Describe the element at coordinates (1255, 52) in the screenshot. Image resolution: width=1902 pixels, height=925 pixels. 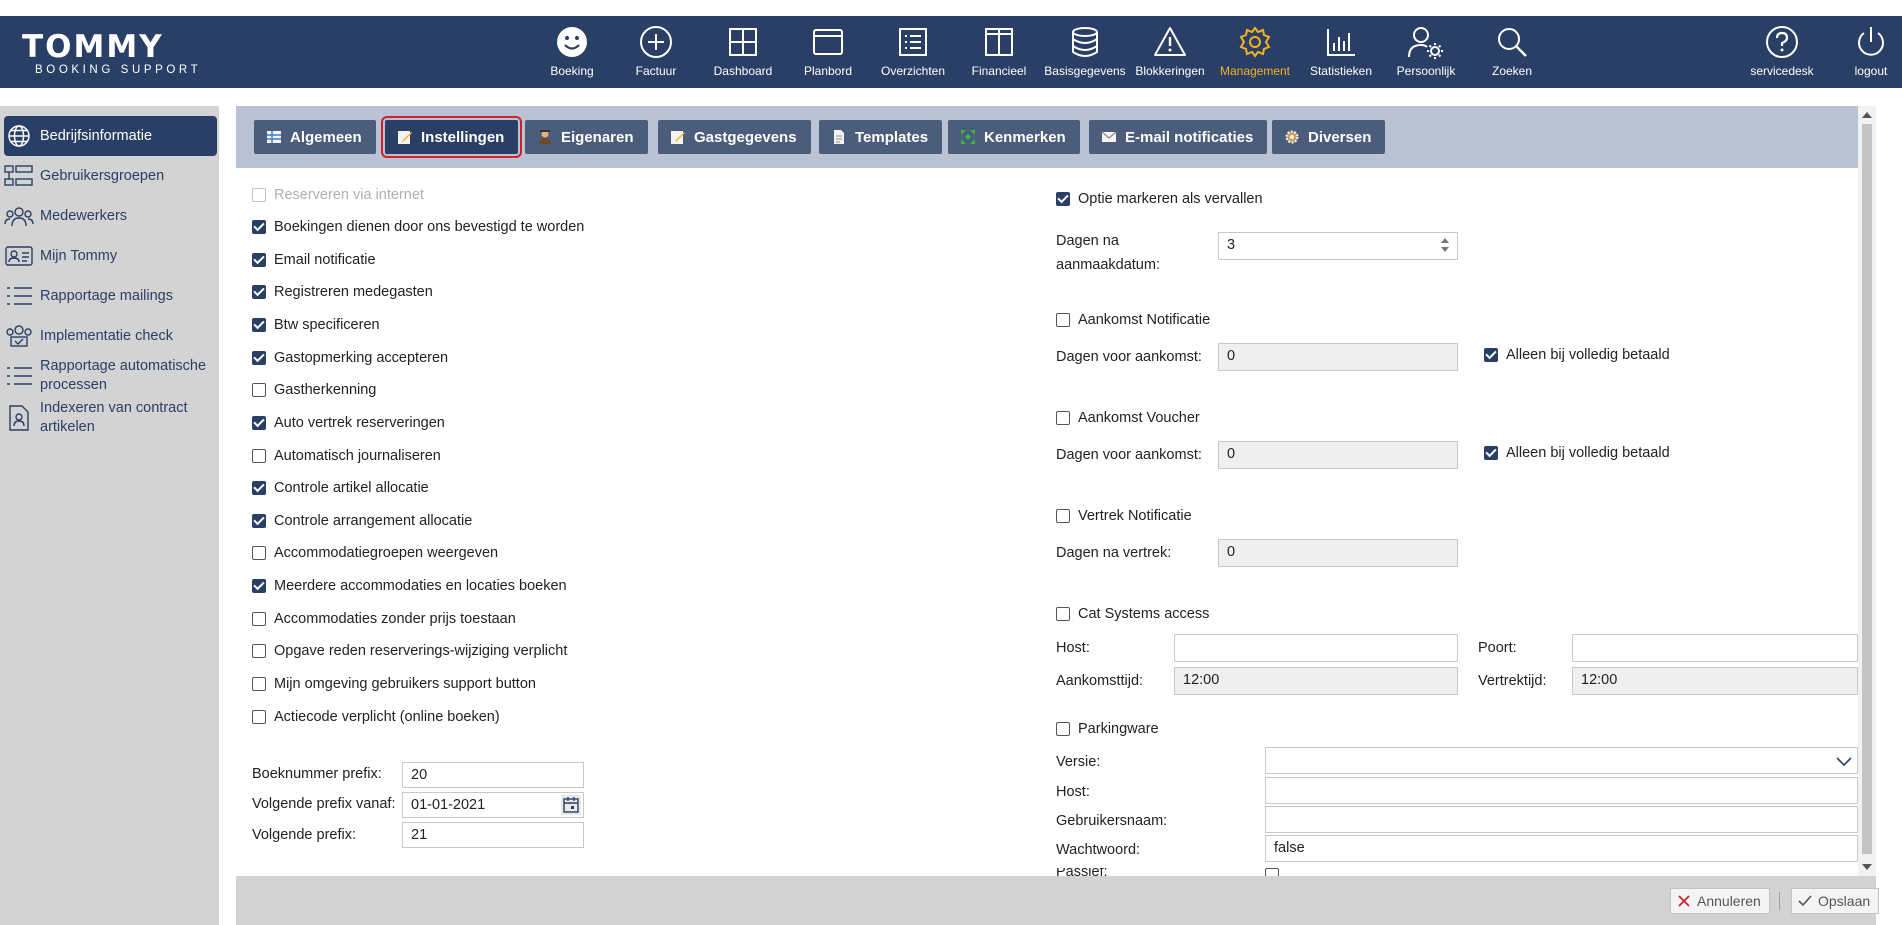
I see `nav-management: Management` at that location.